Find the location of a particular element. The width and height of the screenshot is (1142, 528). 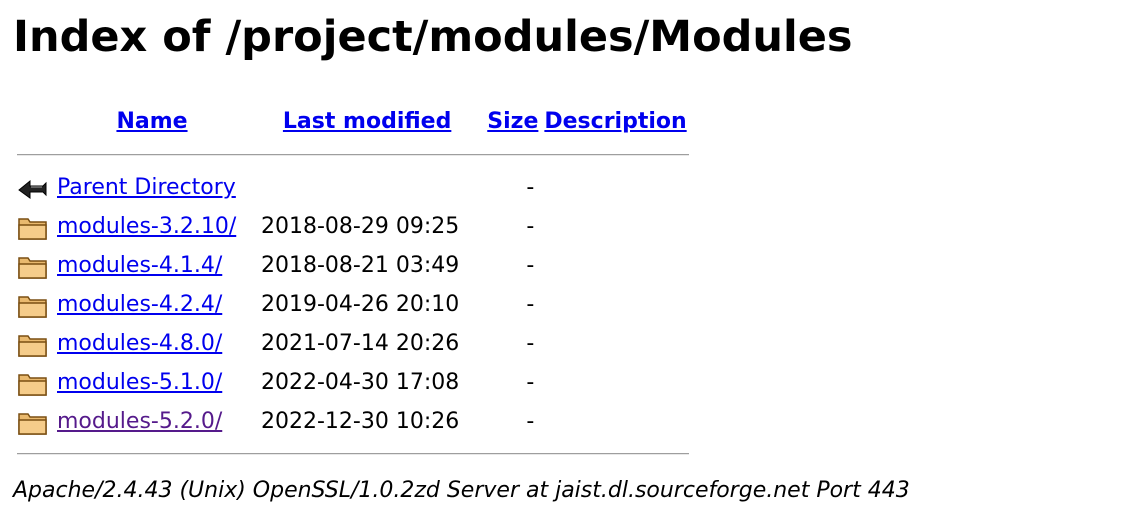

list-item: modules-4.2.4/2019-04-26 20:10 - is located at coordinates (353, 304).